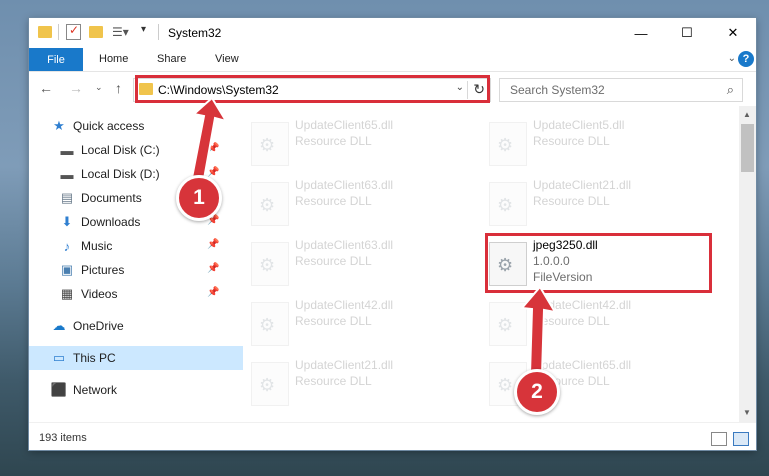 The width and height of the screenshot is (769, 476). I want to click on step-1-badge: 1, so click(199, 198).